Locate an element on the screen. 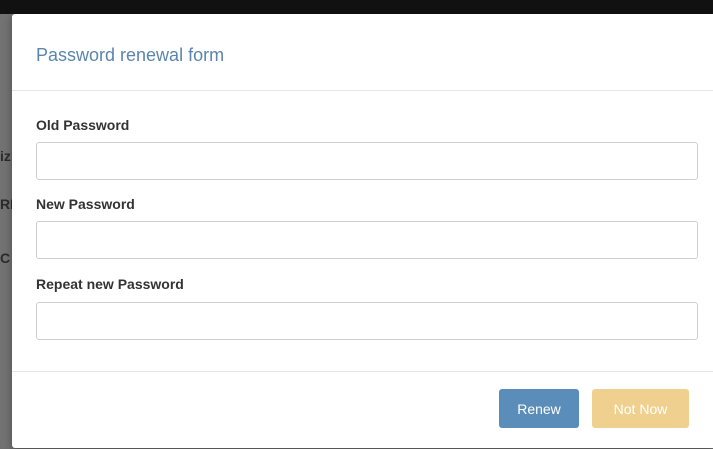 Image resolution: width=713 pixels, height=449 pixels. old-password-input is located at coordinates (367, 161).